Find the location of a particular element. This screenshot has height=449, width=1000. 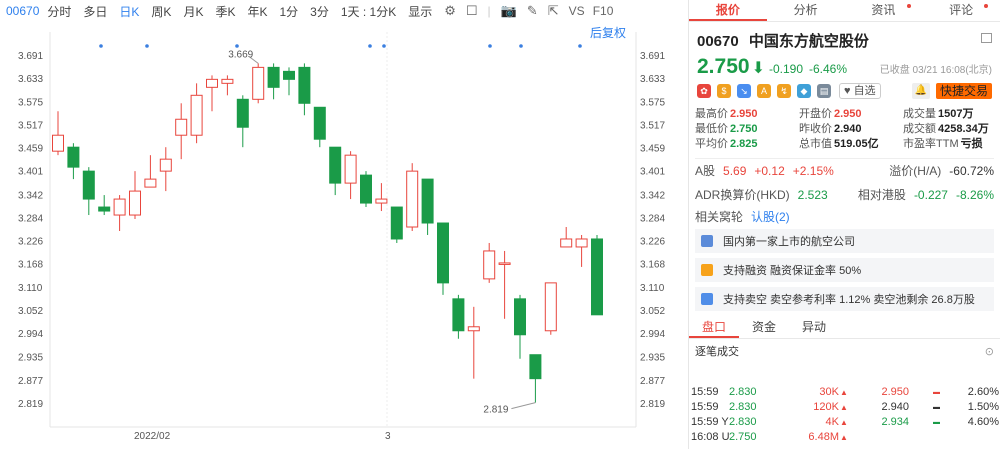

adjust-mode-button: 后复权 is located at coordinates (608, 32).